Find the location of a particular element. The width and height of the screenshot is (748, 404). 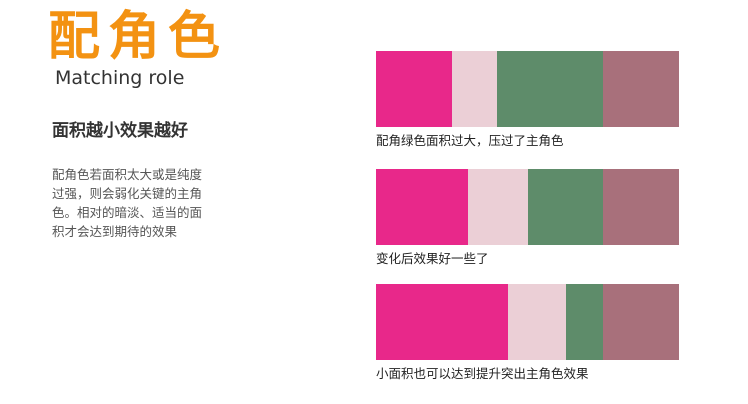

example-2: 变化后效果好一些了 is located at coordinates (527, 218).